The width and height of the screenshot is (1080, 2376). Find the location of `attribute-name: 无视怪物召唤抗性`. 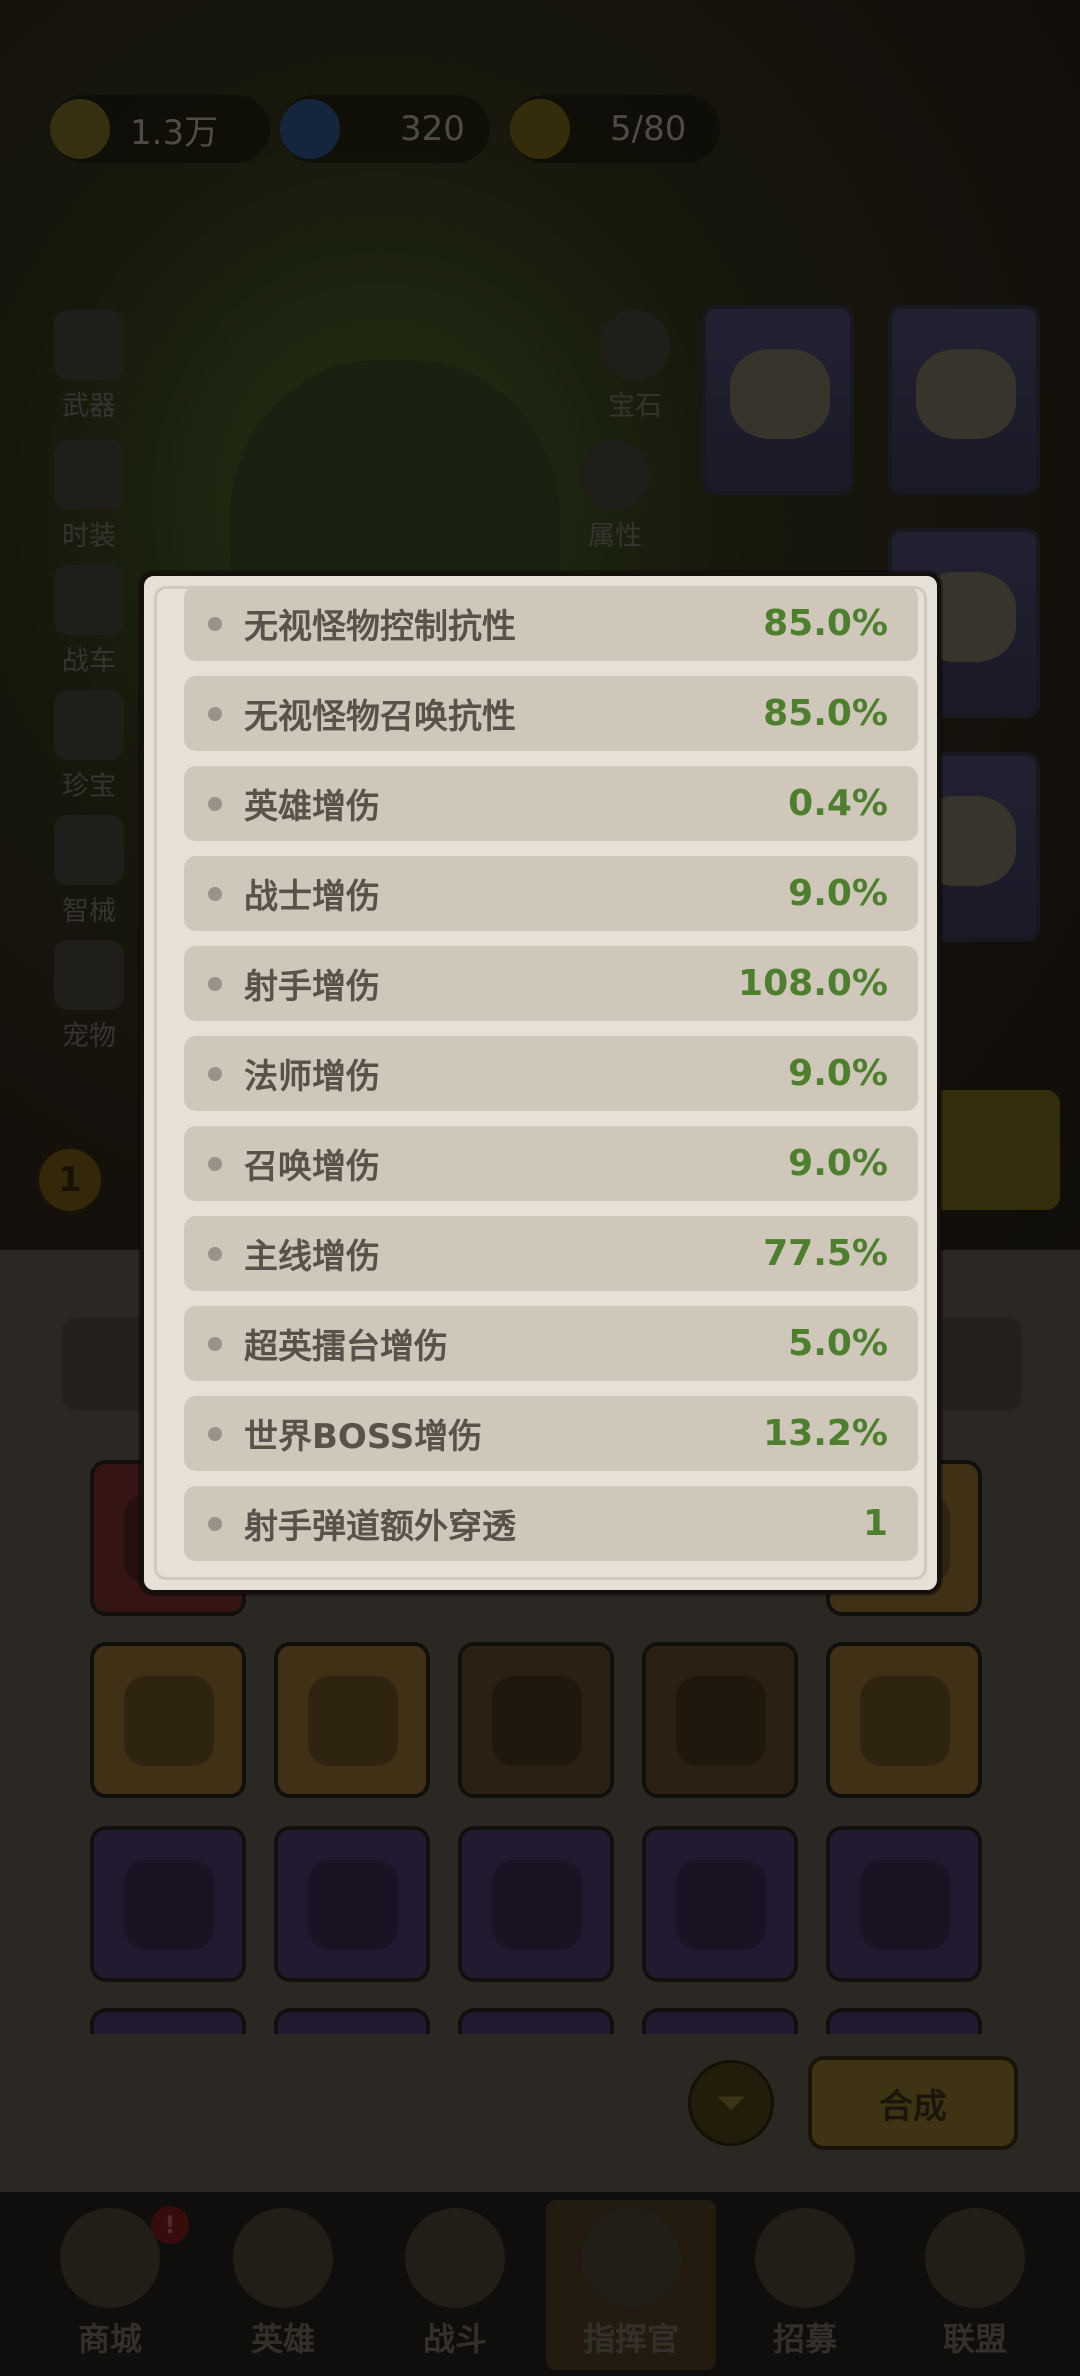

attribute-name: 无视怪物召唤抗性 is located at coordinates (380, 717).